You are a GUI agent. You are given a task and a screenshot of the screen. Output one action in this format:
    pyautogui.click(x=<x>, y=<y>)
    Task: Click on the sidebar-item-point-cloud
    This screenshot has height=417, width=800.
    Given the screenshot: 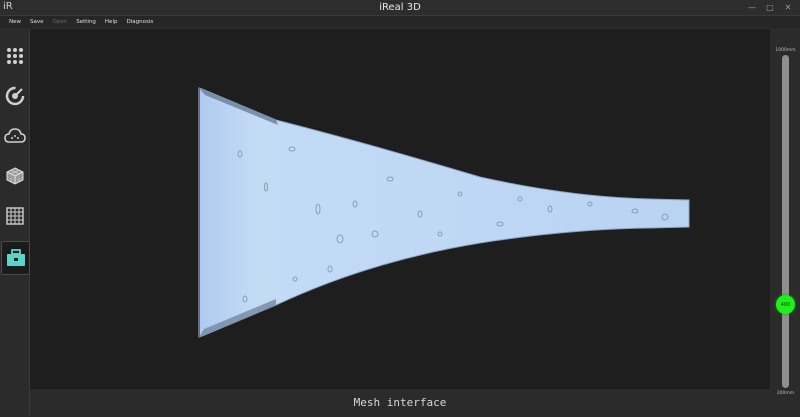 What is the action you would take?
    pyautogui.click(x=15, y=136)
    